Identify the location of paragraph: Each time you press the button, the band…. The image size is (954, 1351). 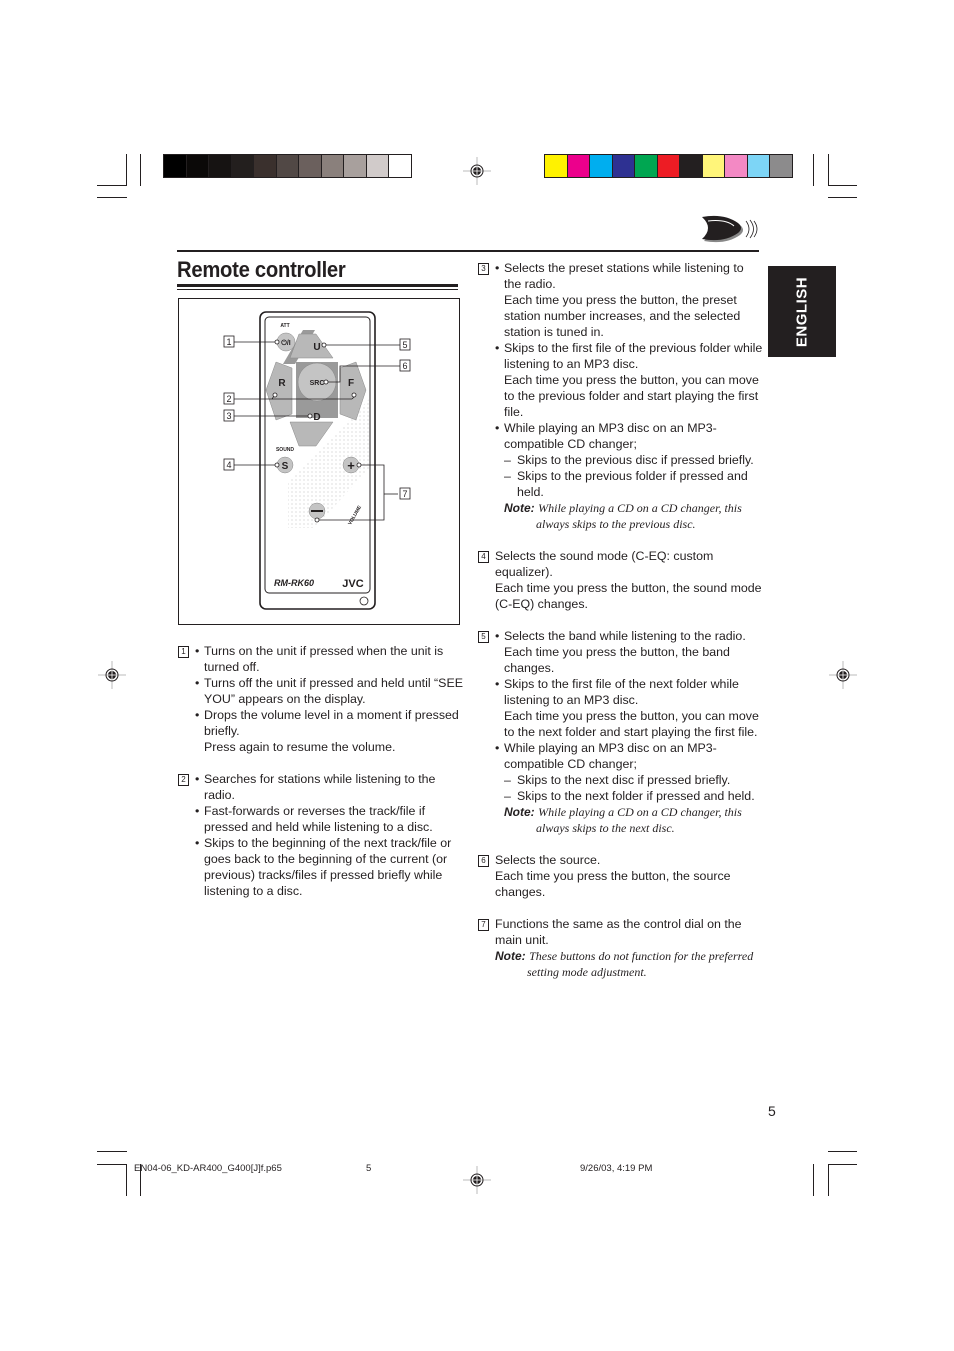
(617, 660).